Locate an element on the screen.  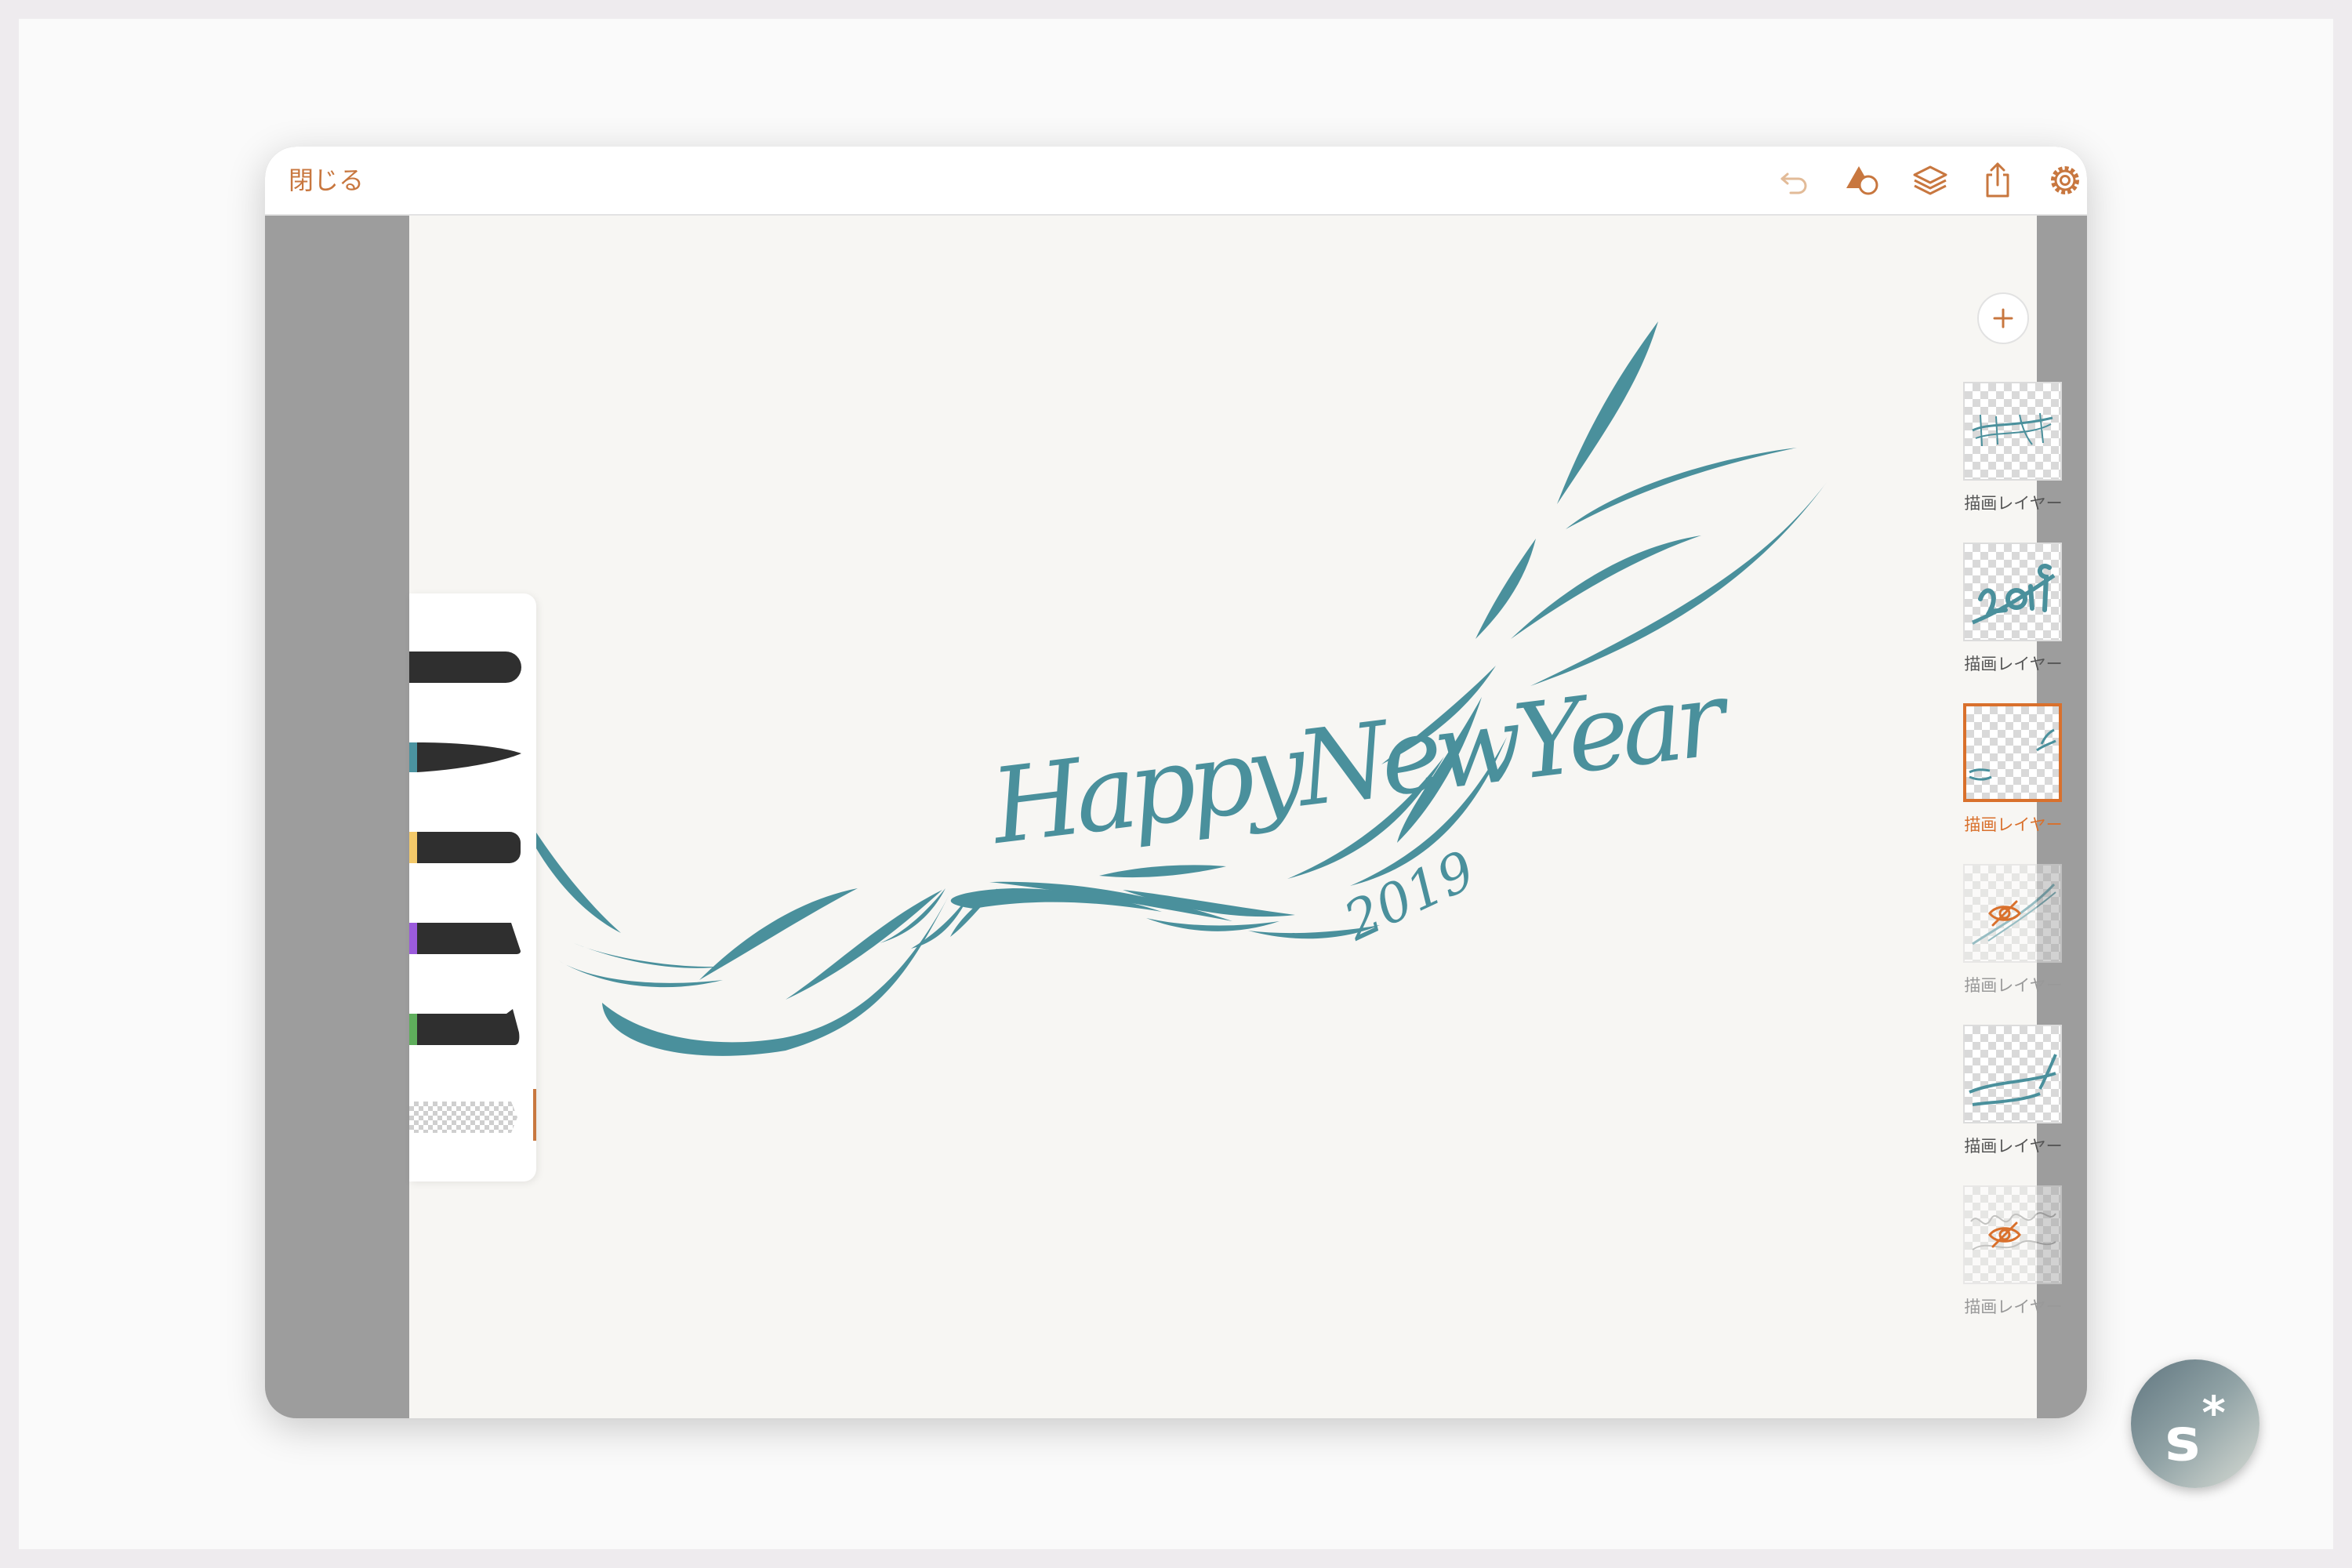
settings-button is located at coordinates (2065, 180).